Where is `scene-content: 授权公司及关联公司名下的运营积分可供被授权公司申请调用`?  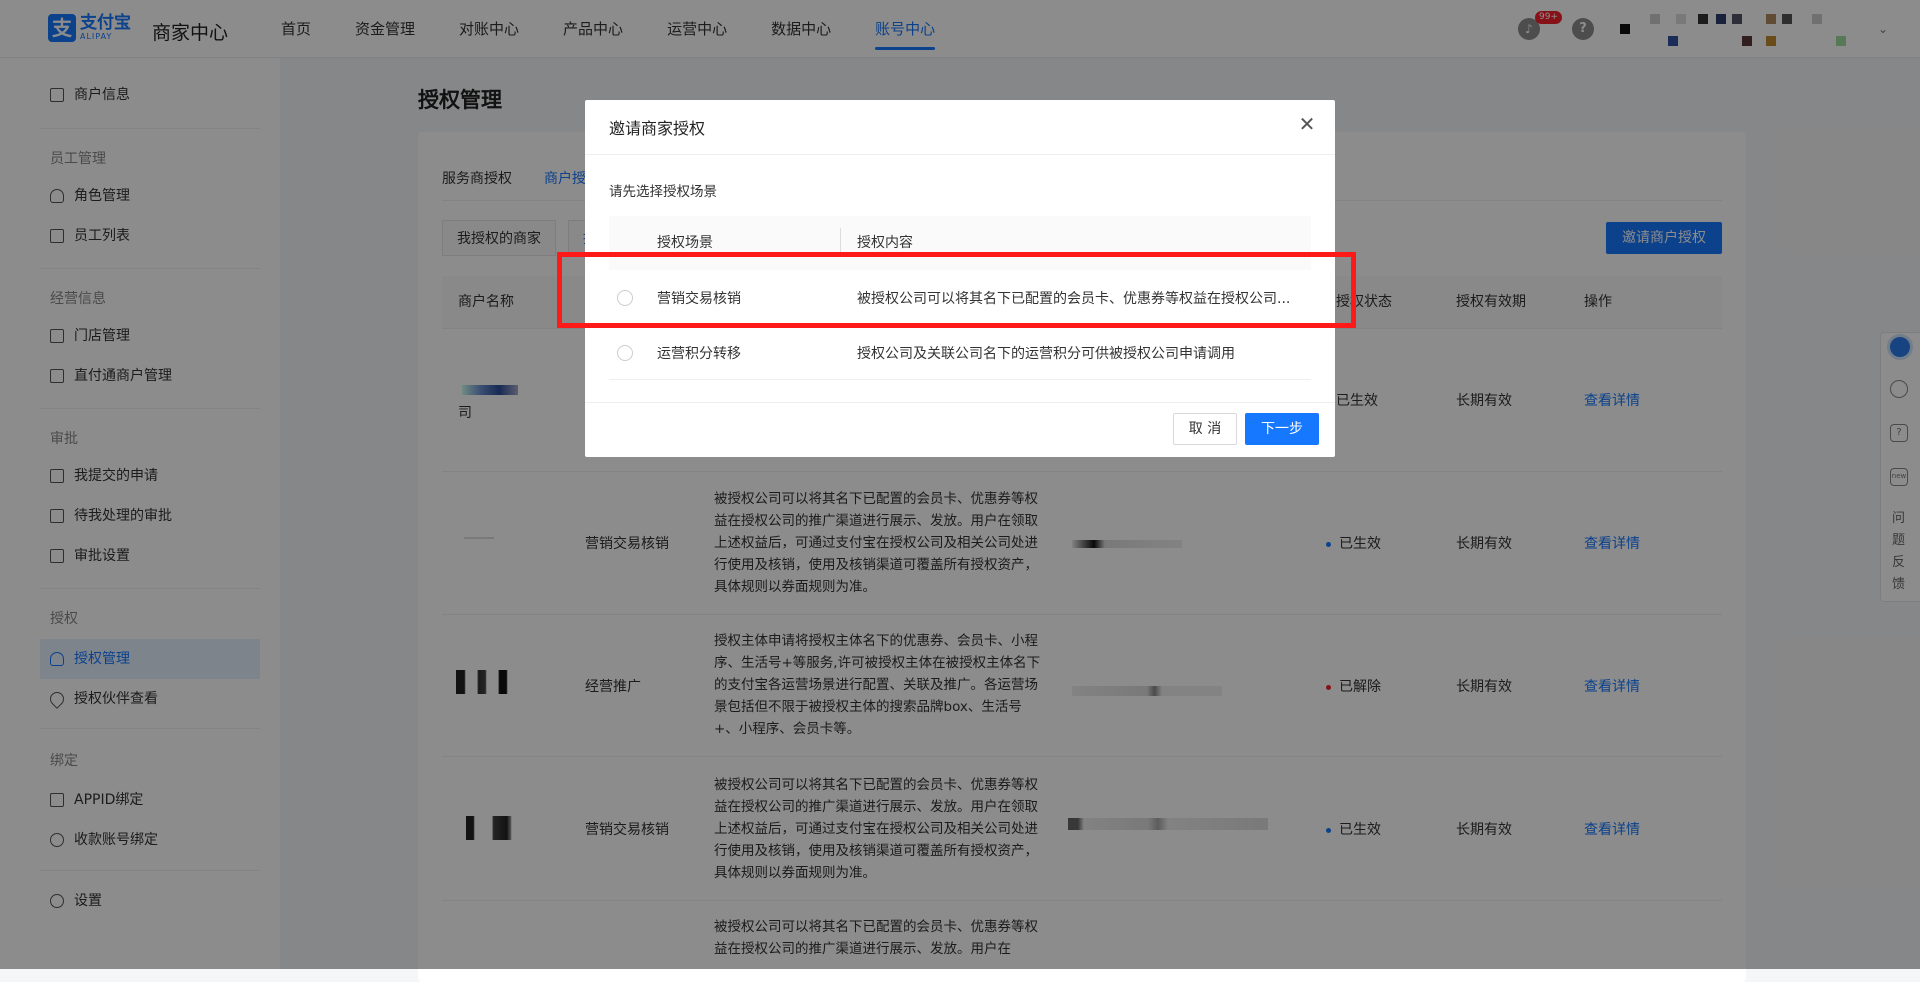 scene-content: 授权公司及关联公司名下的运营积分可供被授权公司申请调用 is located at coordinates (1046, 354).